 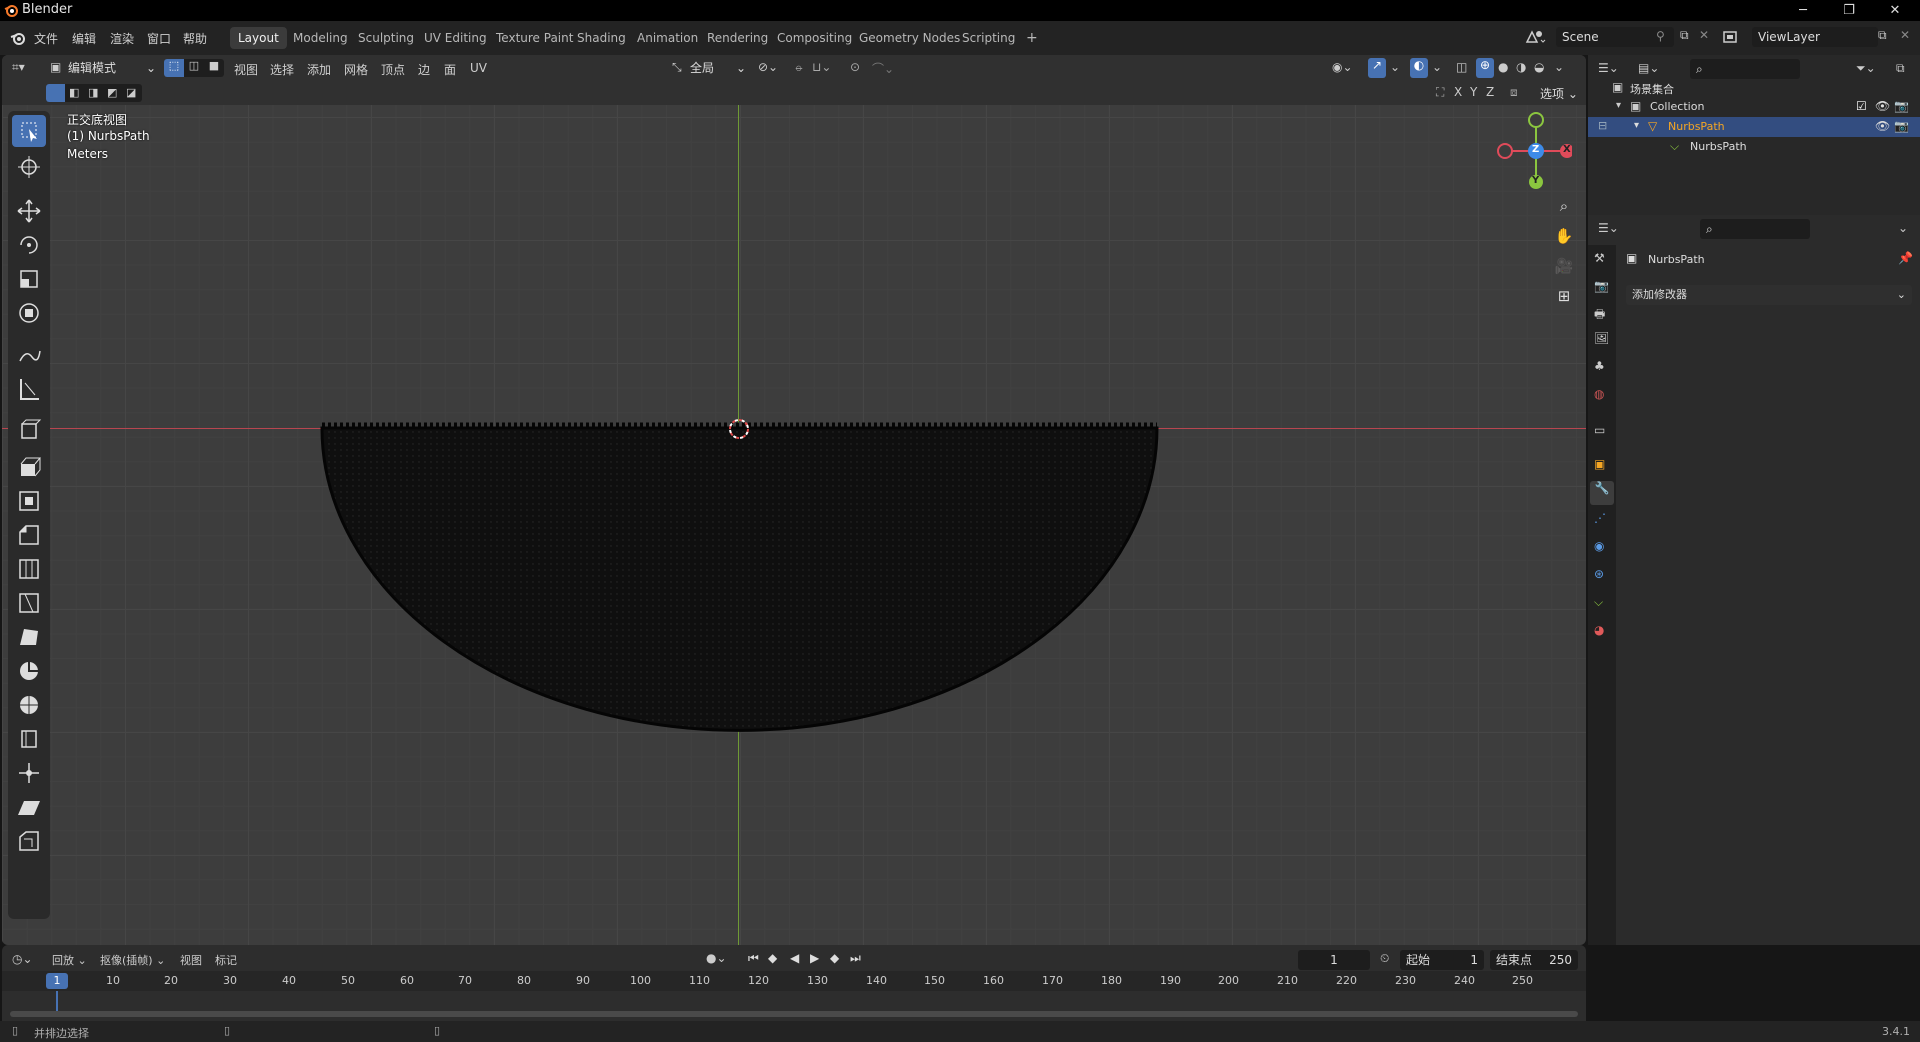 I want to click on proportional-edit-icon: ⊙, so click(x=855, y=67).